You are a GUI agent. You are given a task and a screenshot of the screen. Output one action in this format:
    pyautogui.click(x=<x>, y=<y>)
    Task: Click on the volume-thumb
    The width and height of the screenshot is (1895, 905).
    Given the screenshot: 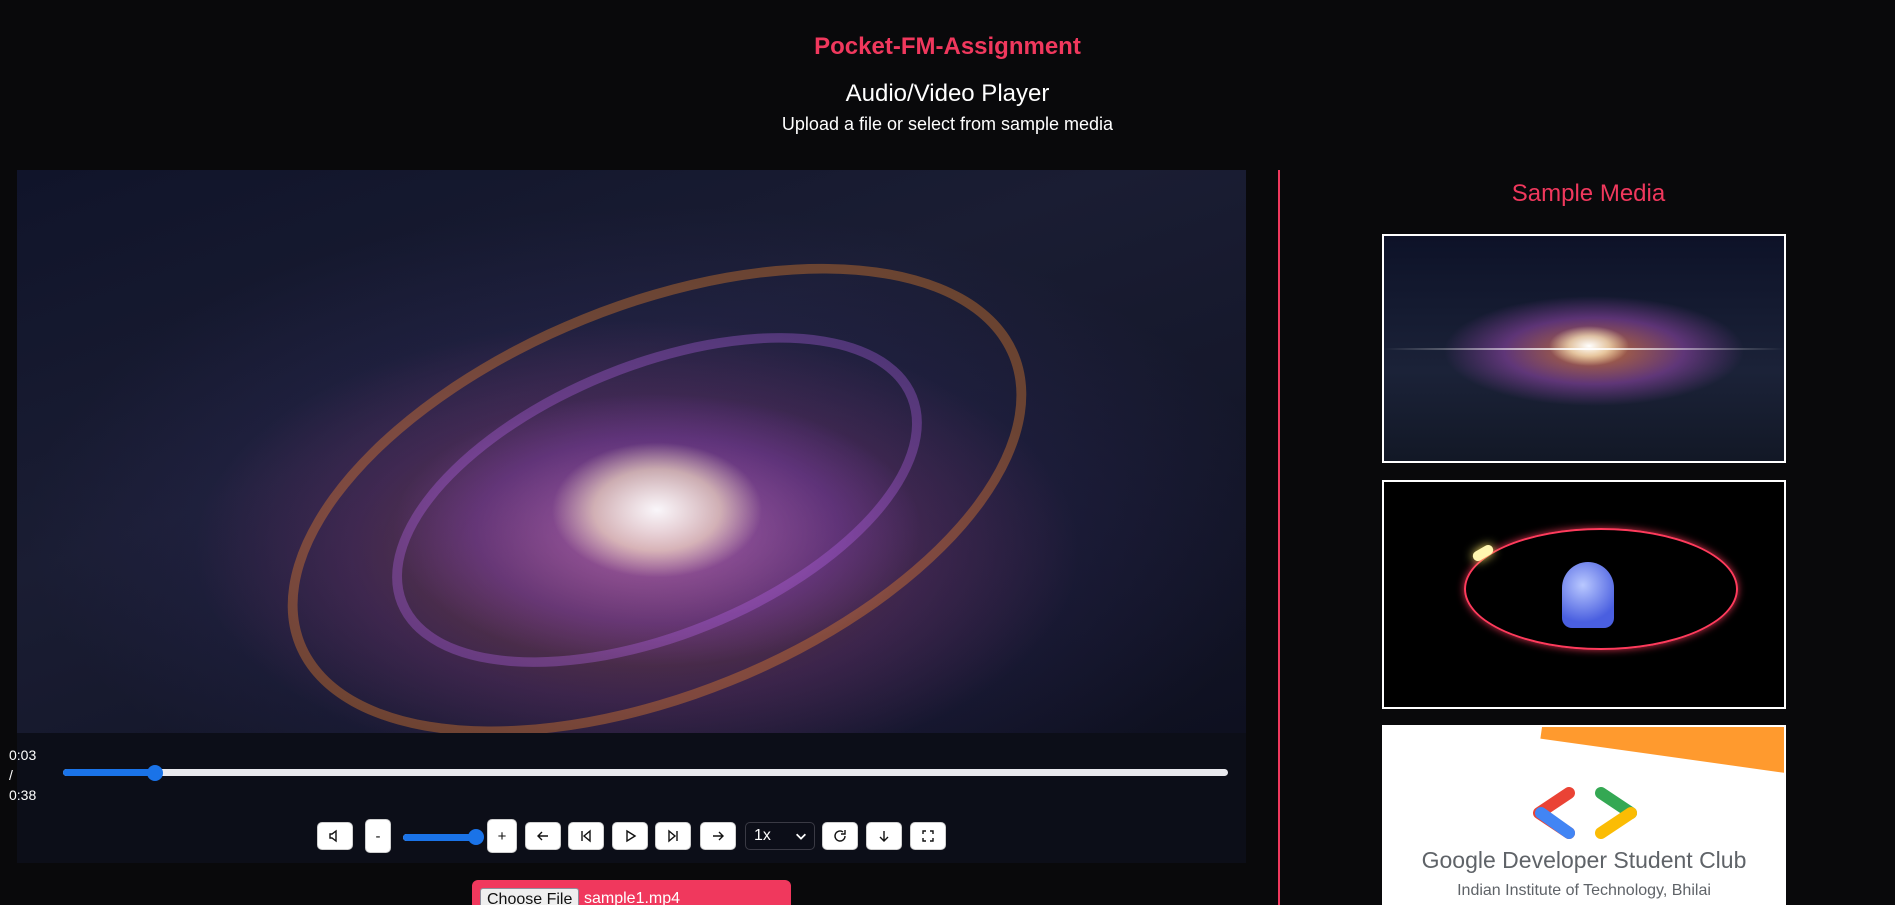 What is the action you would take?
    pyautogui.click(x=476, y=837)
    